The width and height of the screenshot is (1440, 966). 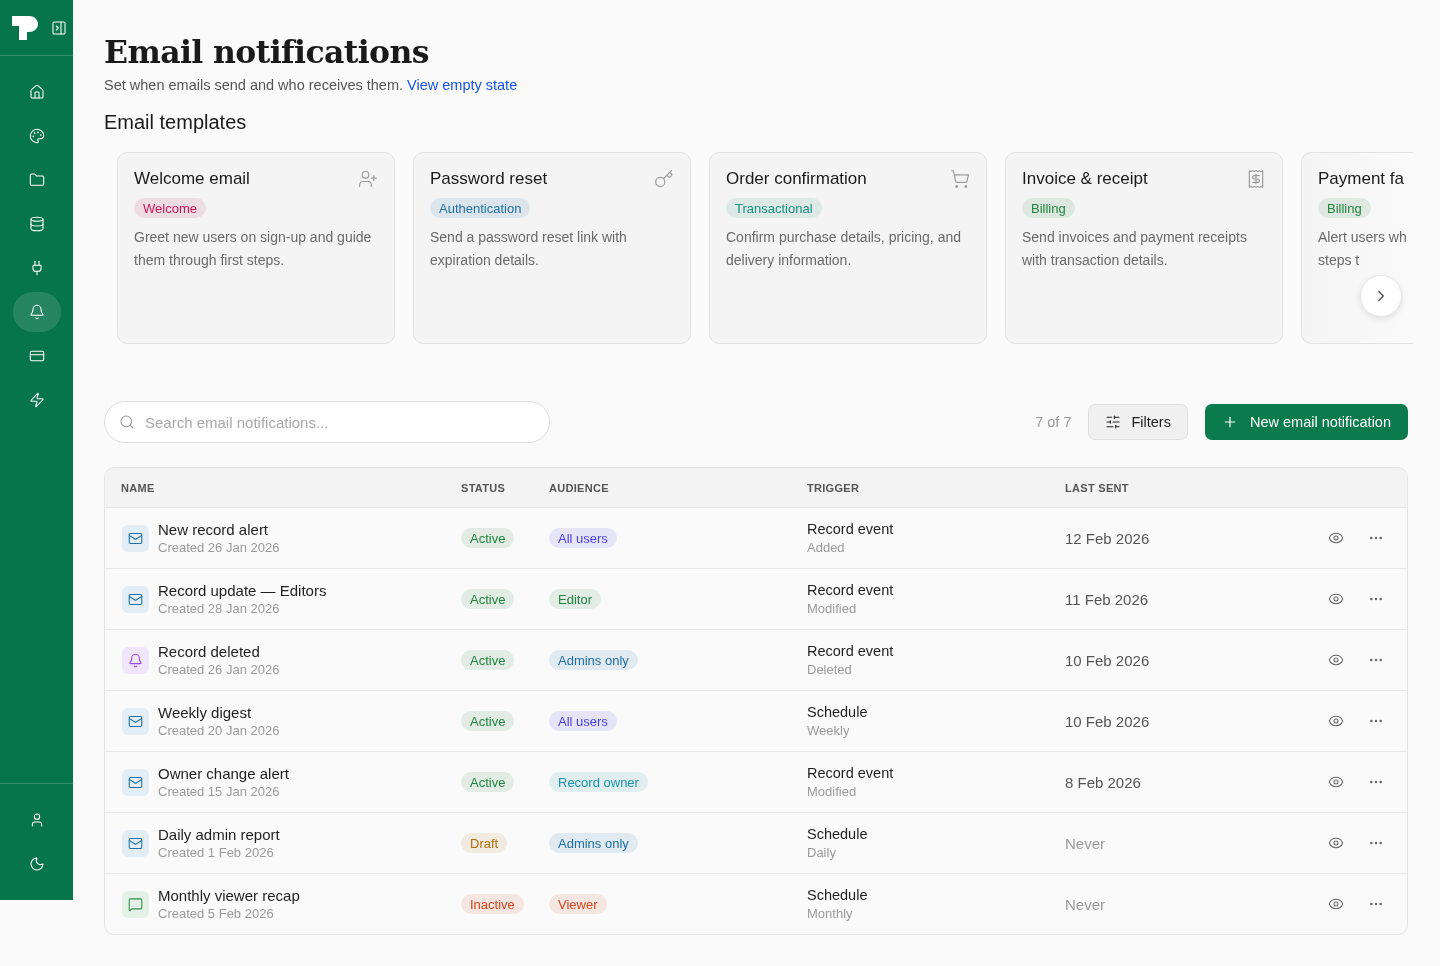 What do you see at coordinates (578, 904) in the screenshot?
I see `audience-tag: Viewer` at bounding box center [578, 904].